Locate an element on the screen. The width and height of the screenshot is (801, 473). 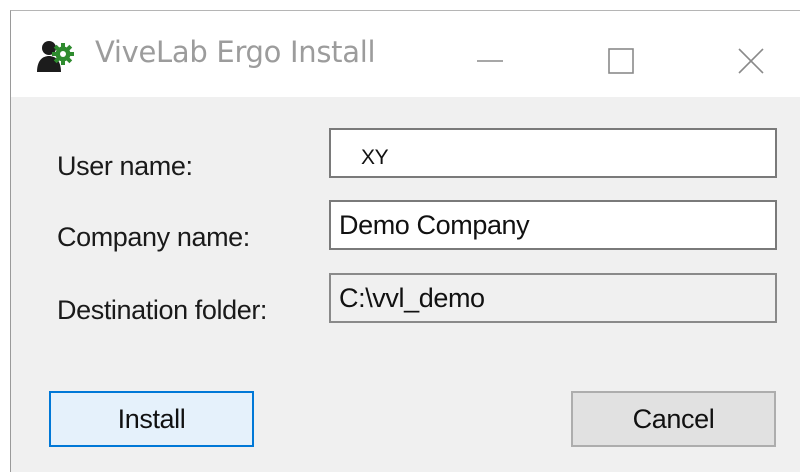
install-button: Install is located at coordinates (151, 419).